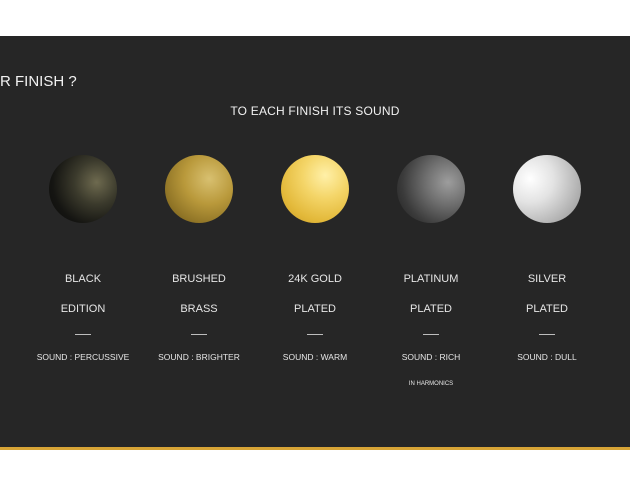 This screenshot has width=630, height=486. What do you see at coordinates (199, 272) in the screenshot?
I see `finish-option-brushed-brass: BRUSHED BRASS SOUND : BRIGHTER` at bounding box center [199, 272].